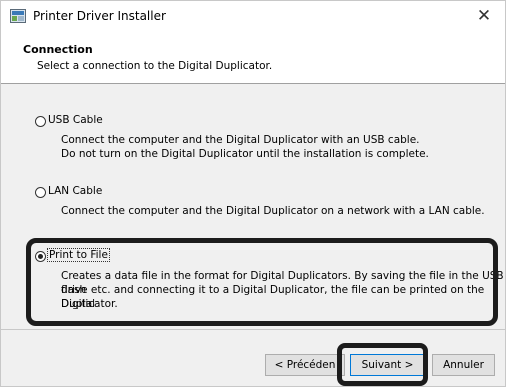 This screenshot has width=506, height=387. What do you see at coordinates (305, 365) in the screenshot?
I see `back-button: < Précéden` at bounding box center [305, 365].